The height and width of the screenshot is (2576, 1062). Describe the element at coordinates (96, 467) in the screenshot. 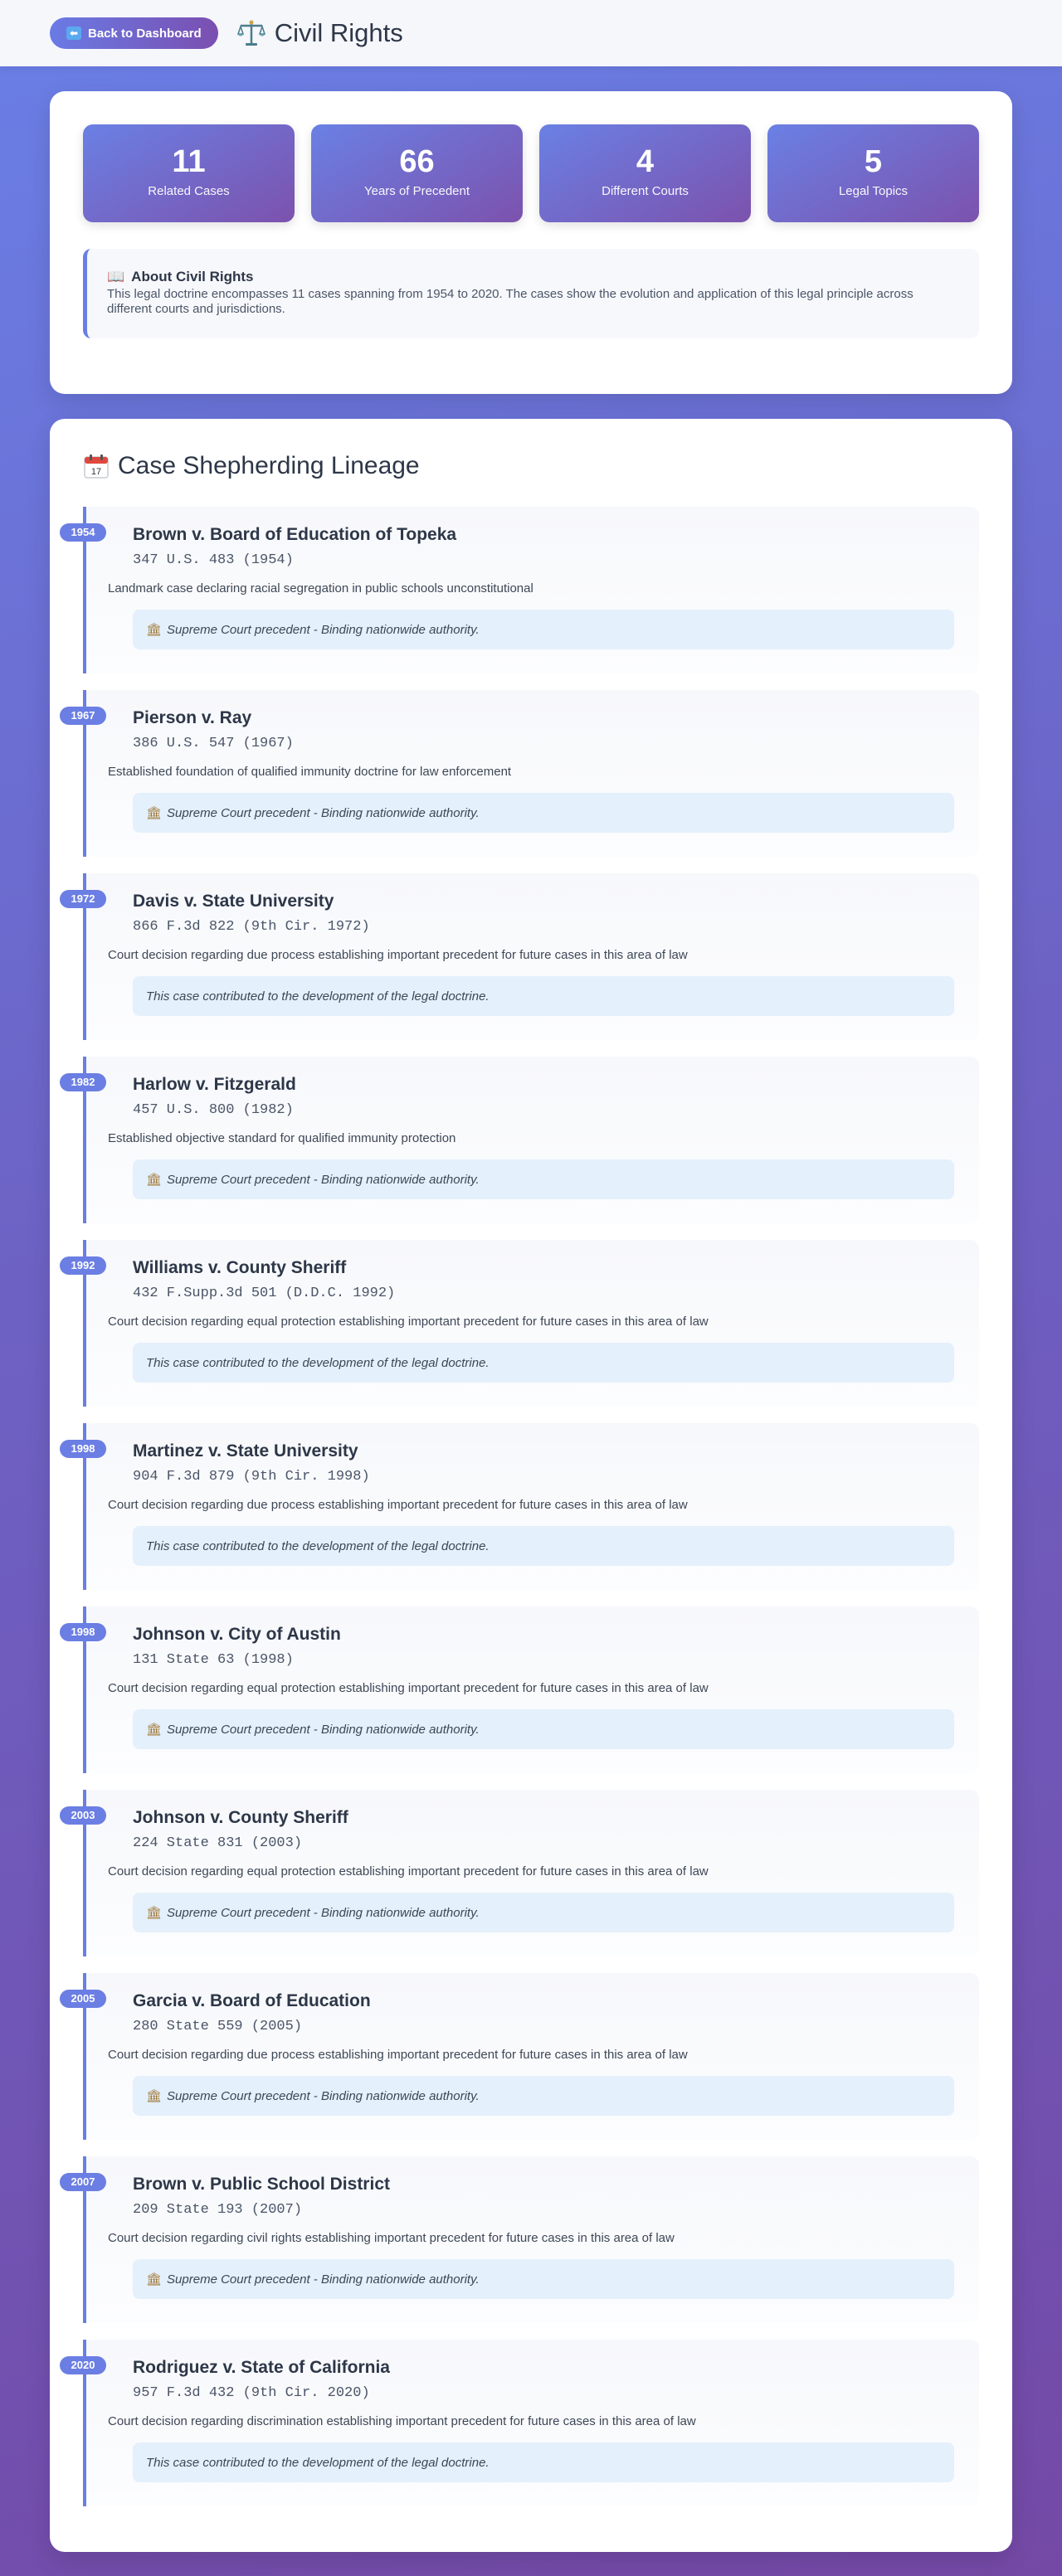

I see `calendar-icon: 17` at that location.